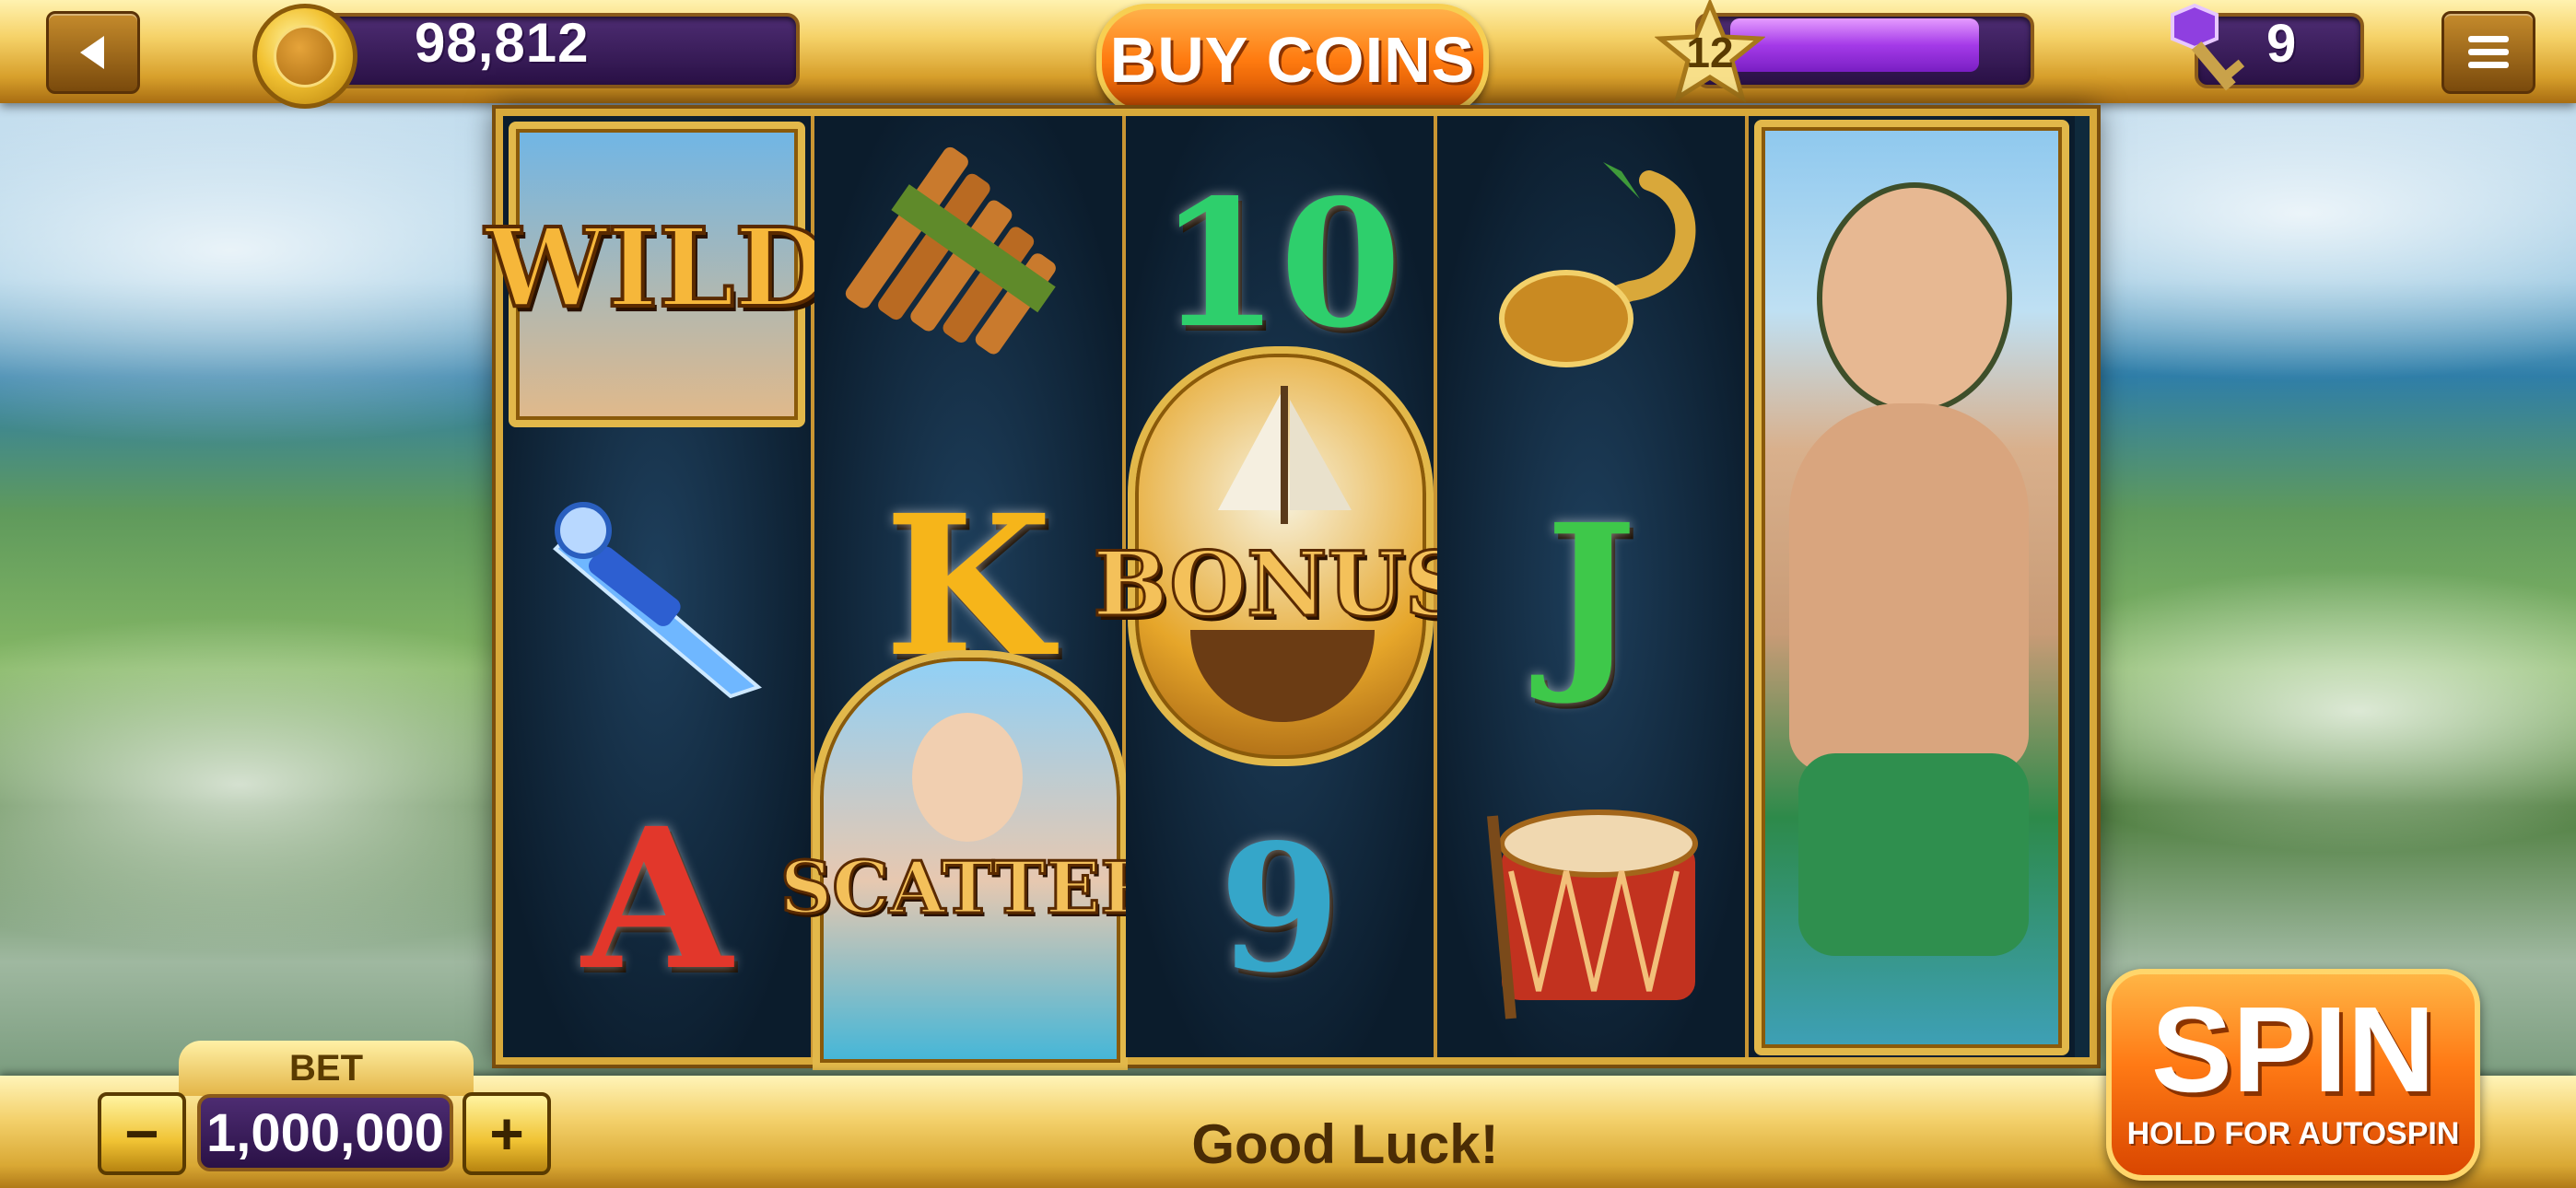 The height and width of the screenshot is (1188, 2576). Describe the element at coordinates (2293, 1133) in the screenshot. I see `autospin-label: HOLD FOR AUTOSPIN` at that location.